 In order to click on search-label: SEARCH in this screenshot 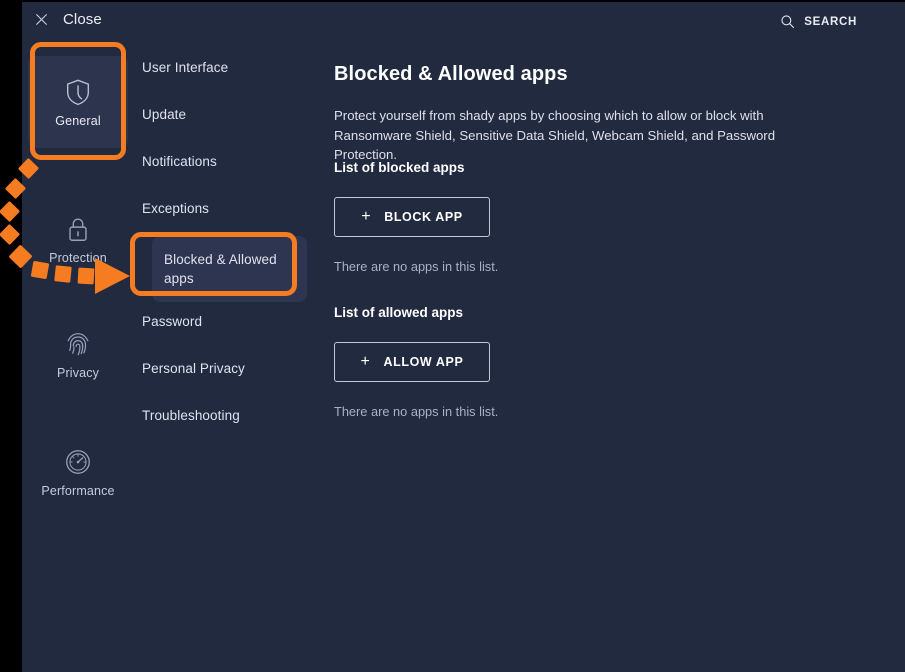, I will do `click(830, 21)`.